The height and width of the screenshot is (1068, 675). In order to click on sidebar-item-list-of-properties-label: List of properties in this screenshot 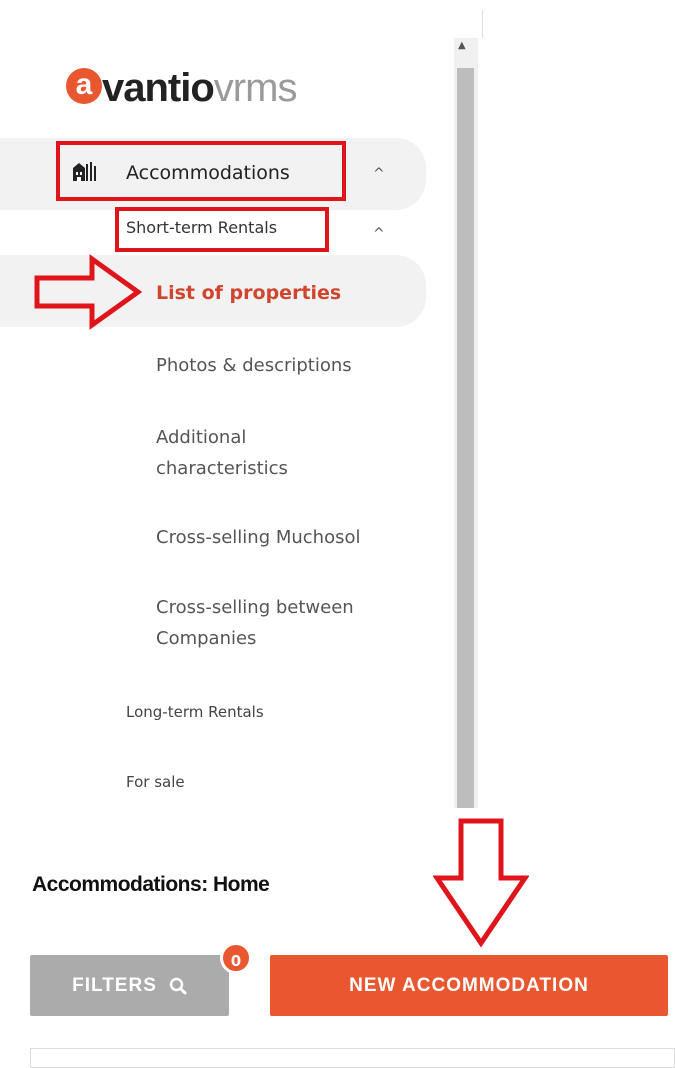, I will do `click(248, 293)`.